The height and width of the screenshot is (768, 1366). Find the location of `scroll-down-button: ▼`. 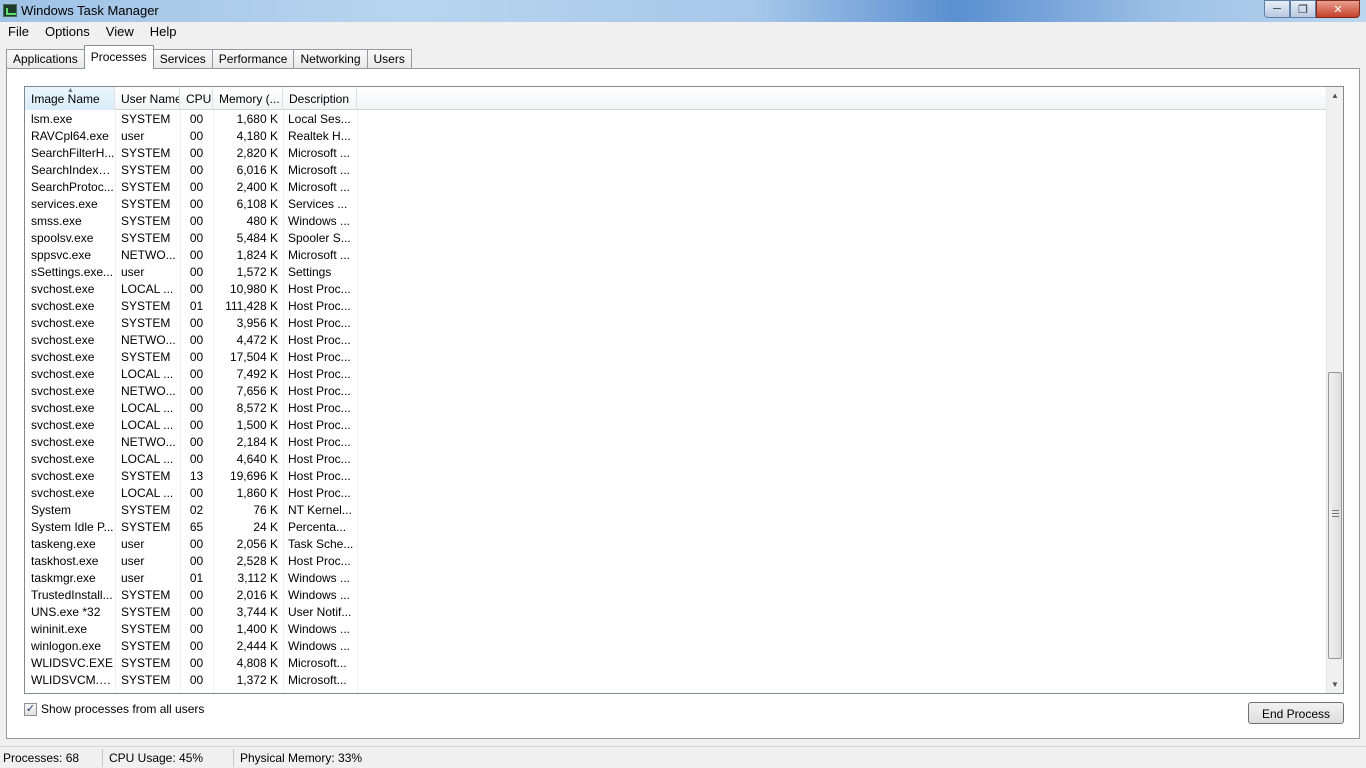

scroll-down-button: ▼ is located at coordinates (1335, 684).